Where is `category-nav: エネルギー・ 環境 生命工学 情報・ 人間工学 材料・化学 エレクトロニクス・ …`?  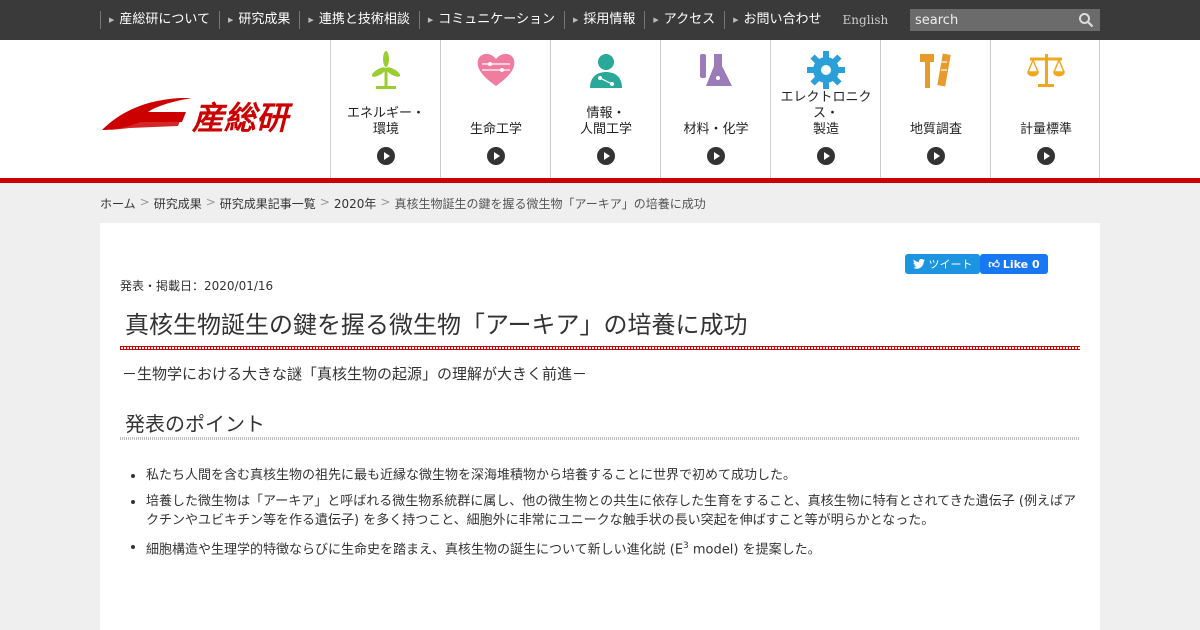
category-nav: エネルギー・ 環境 生命工学 情報・ 人間工学 材料・化学 エレクトロニクス・ … is located at coordinates (715, 109).